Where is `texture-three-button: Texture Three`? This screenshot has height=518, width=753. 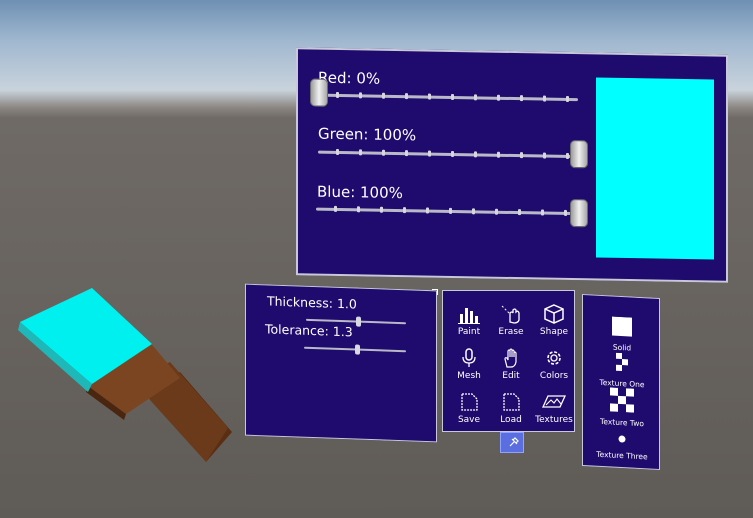
texture-three-button: Texture Three is located at coordinates (622, 445).